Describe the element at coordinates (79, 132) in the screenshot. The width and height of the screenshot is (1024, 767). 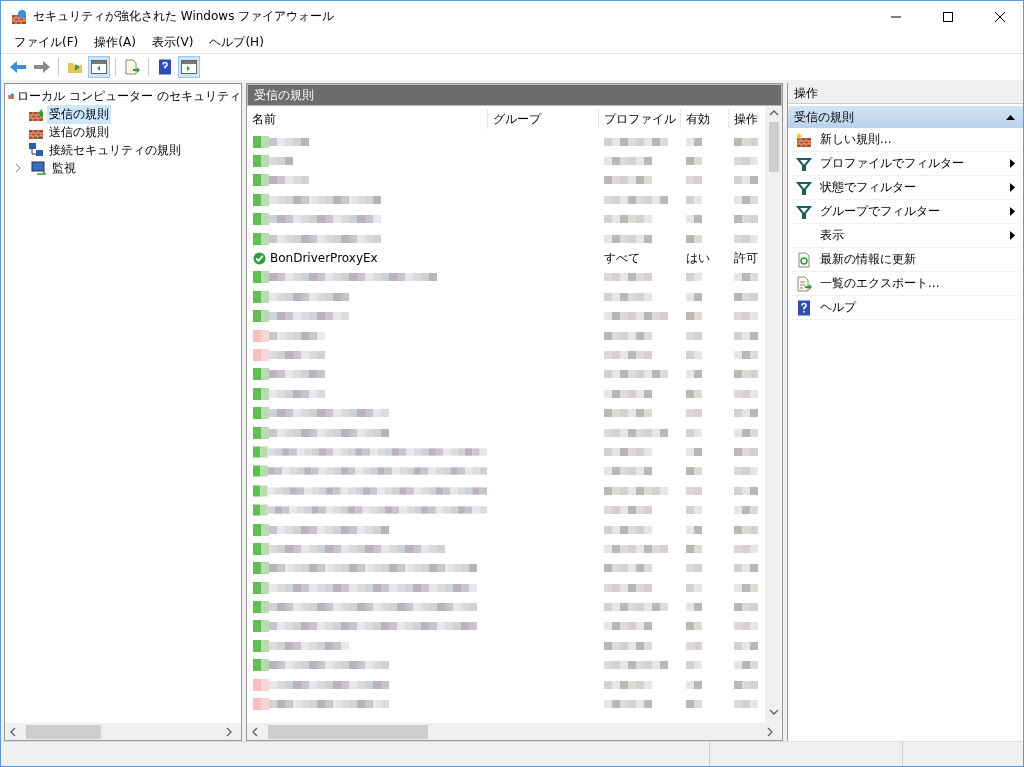
I see `tree-item: 送信の規則` at that location.